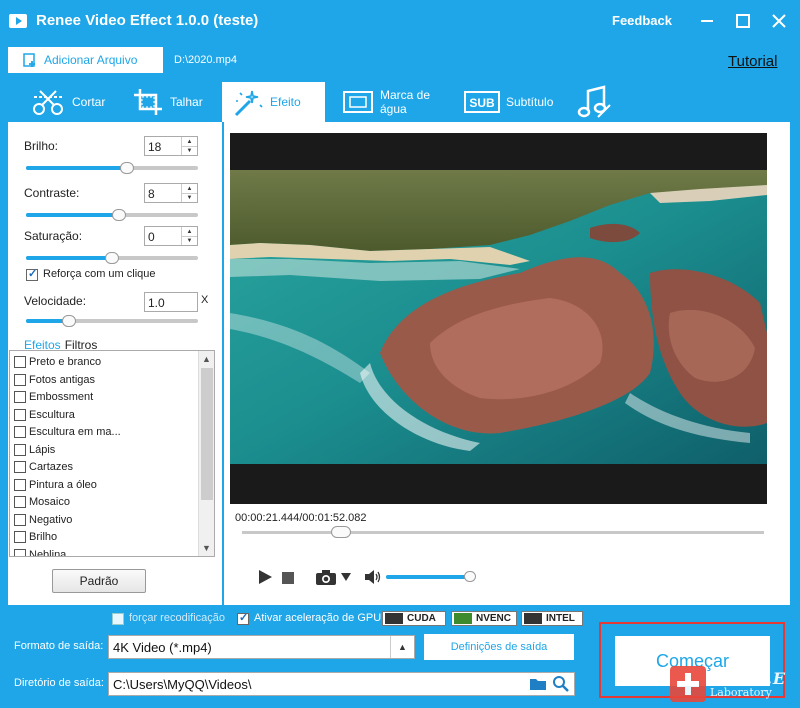 The height and width of the screenshot is (708, 800). I want to click on feedback-link: Feedback, so click(642, 20).